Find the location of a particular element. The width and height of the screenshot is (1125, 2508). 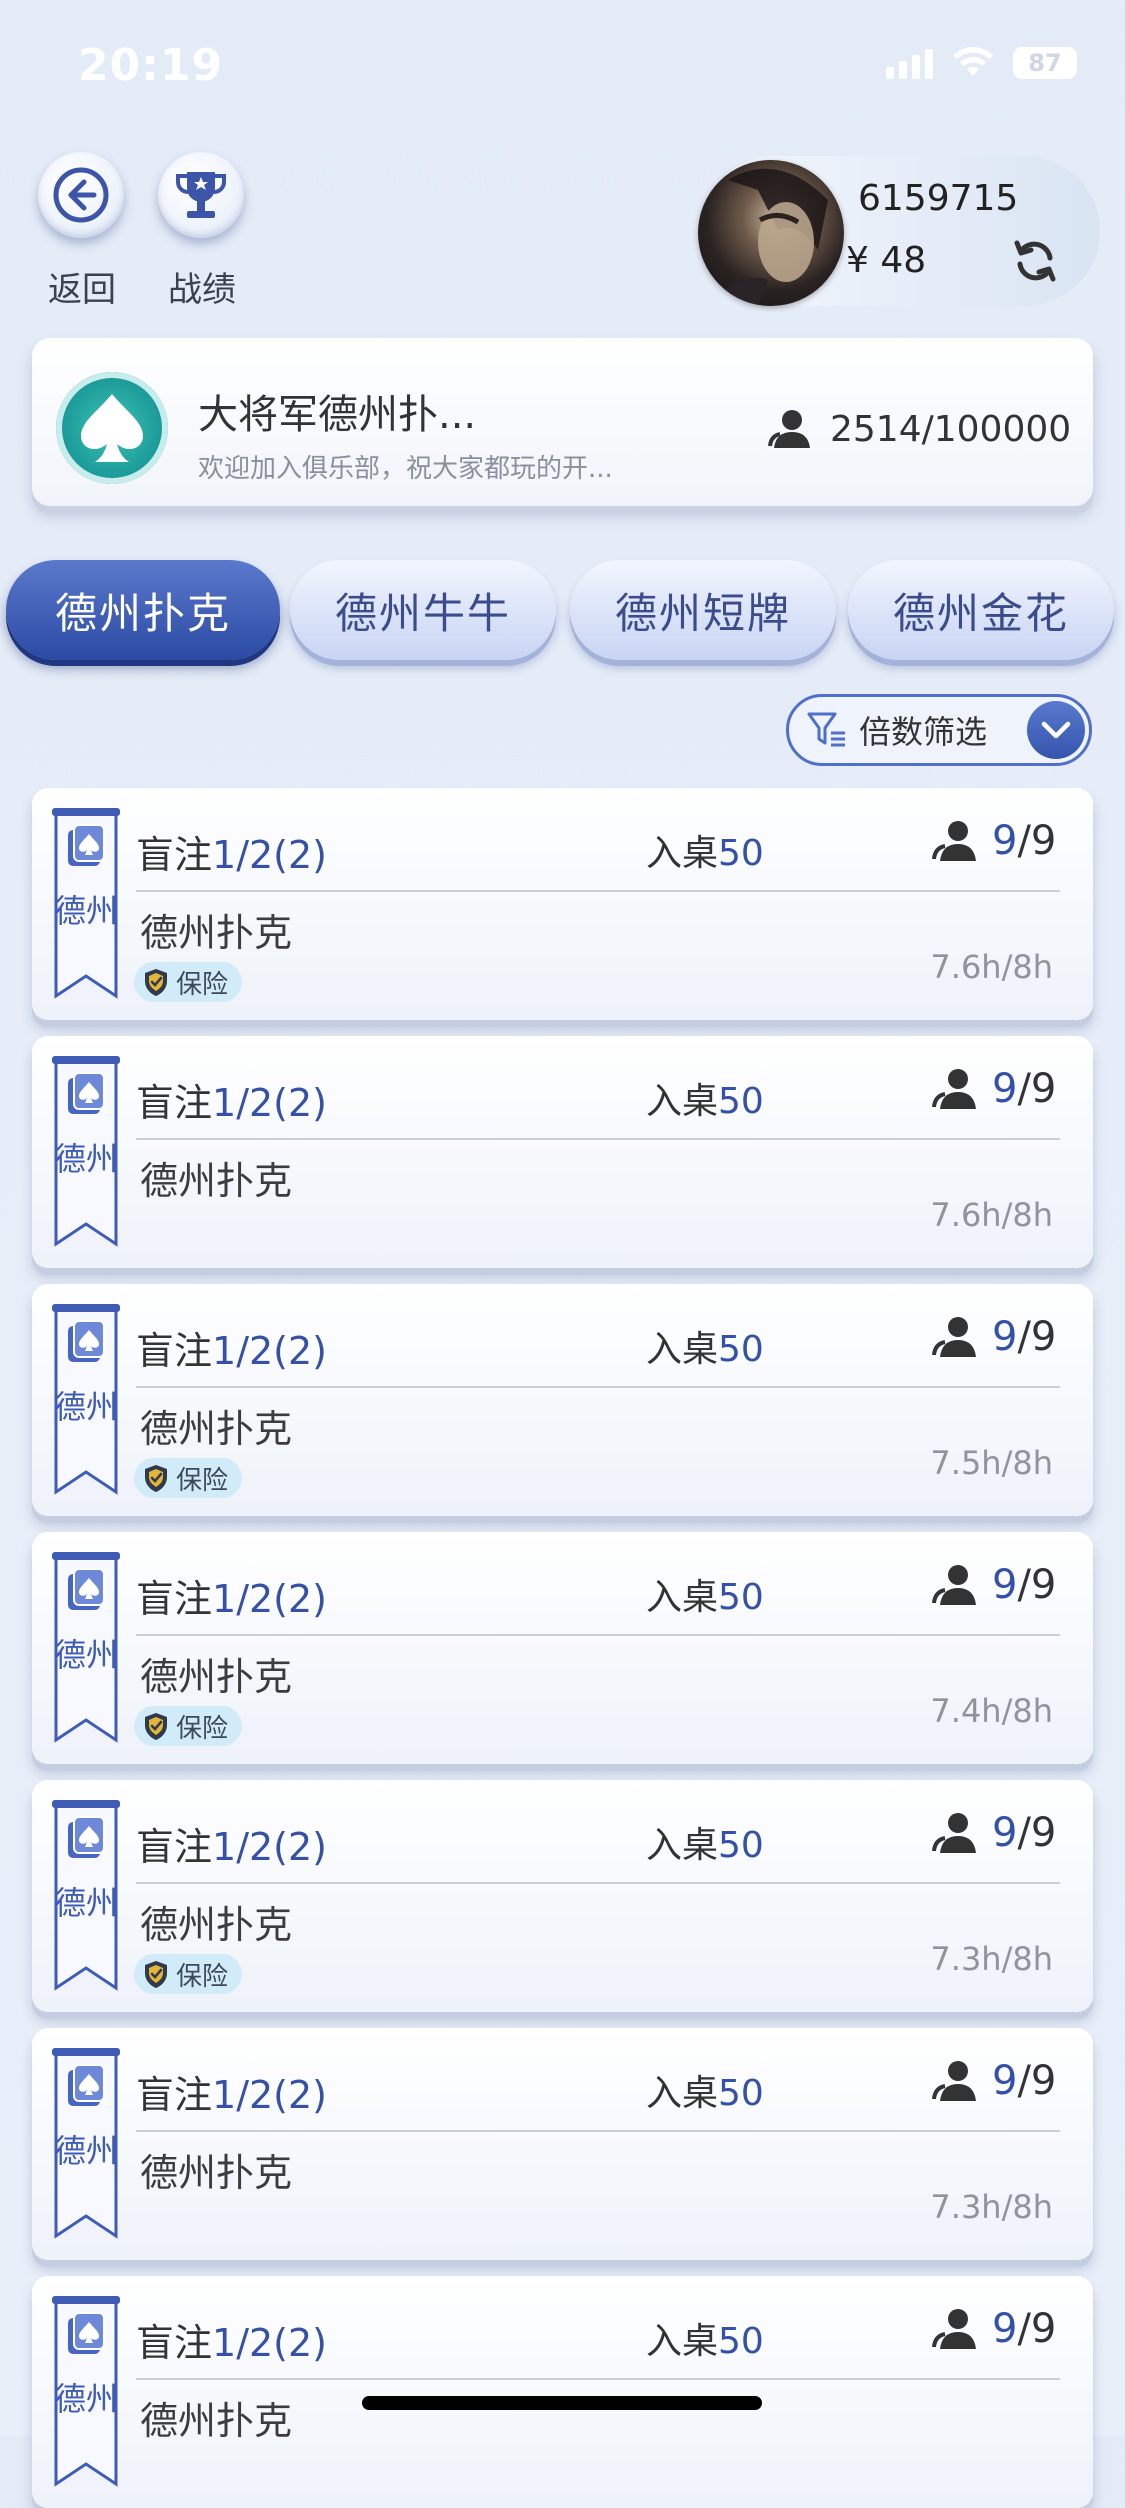

room-card: 德州 盲注1/2(2) 入桌50 9/9 德州扑克 保险 7.4h/8h is located at coordinates (562, 1648).